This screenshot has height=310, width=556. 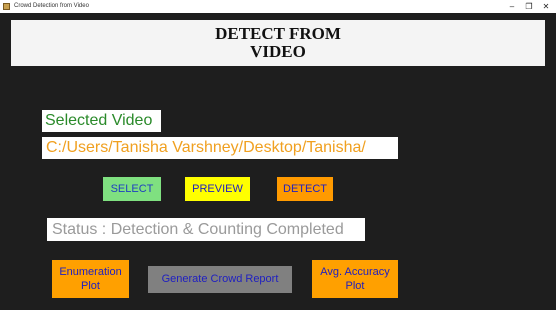 What do you see at coordinates (529, 6) in the screenshot?
I see `maximize-button: ❐` at bounding box center [529, 6].